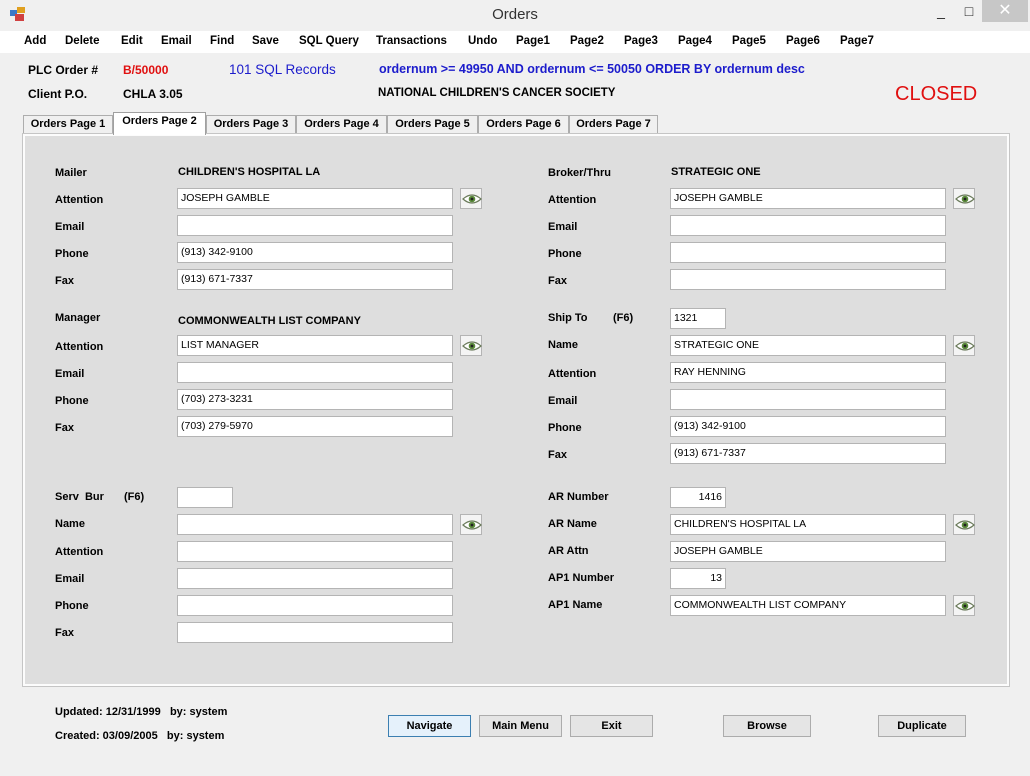  I want to click on broker-name: STRATEGIC ONE, so click(716, 172).